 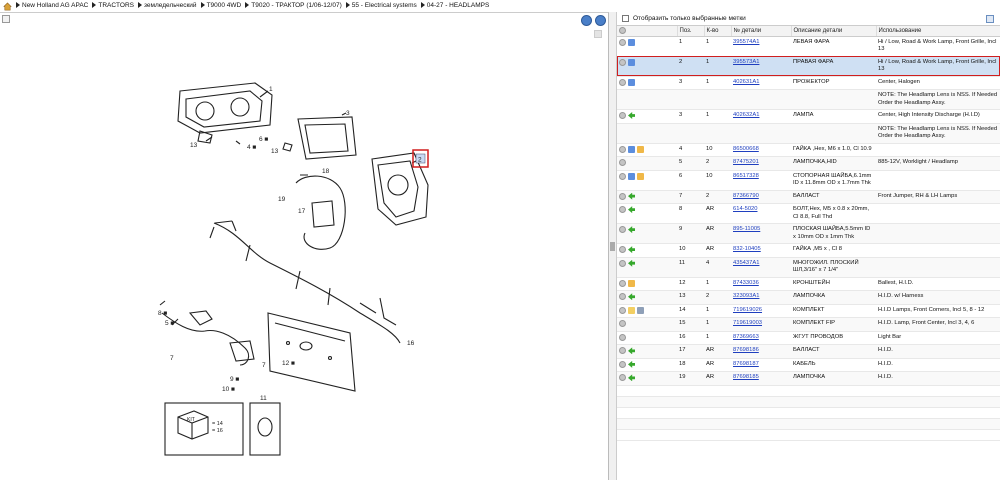 I want to click on part-number-link: 87366790, so click(x=746, y=196).